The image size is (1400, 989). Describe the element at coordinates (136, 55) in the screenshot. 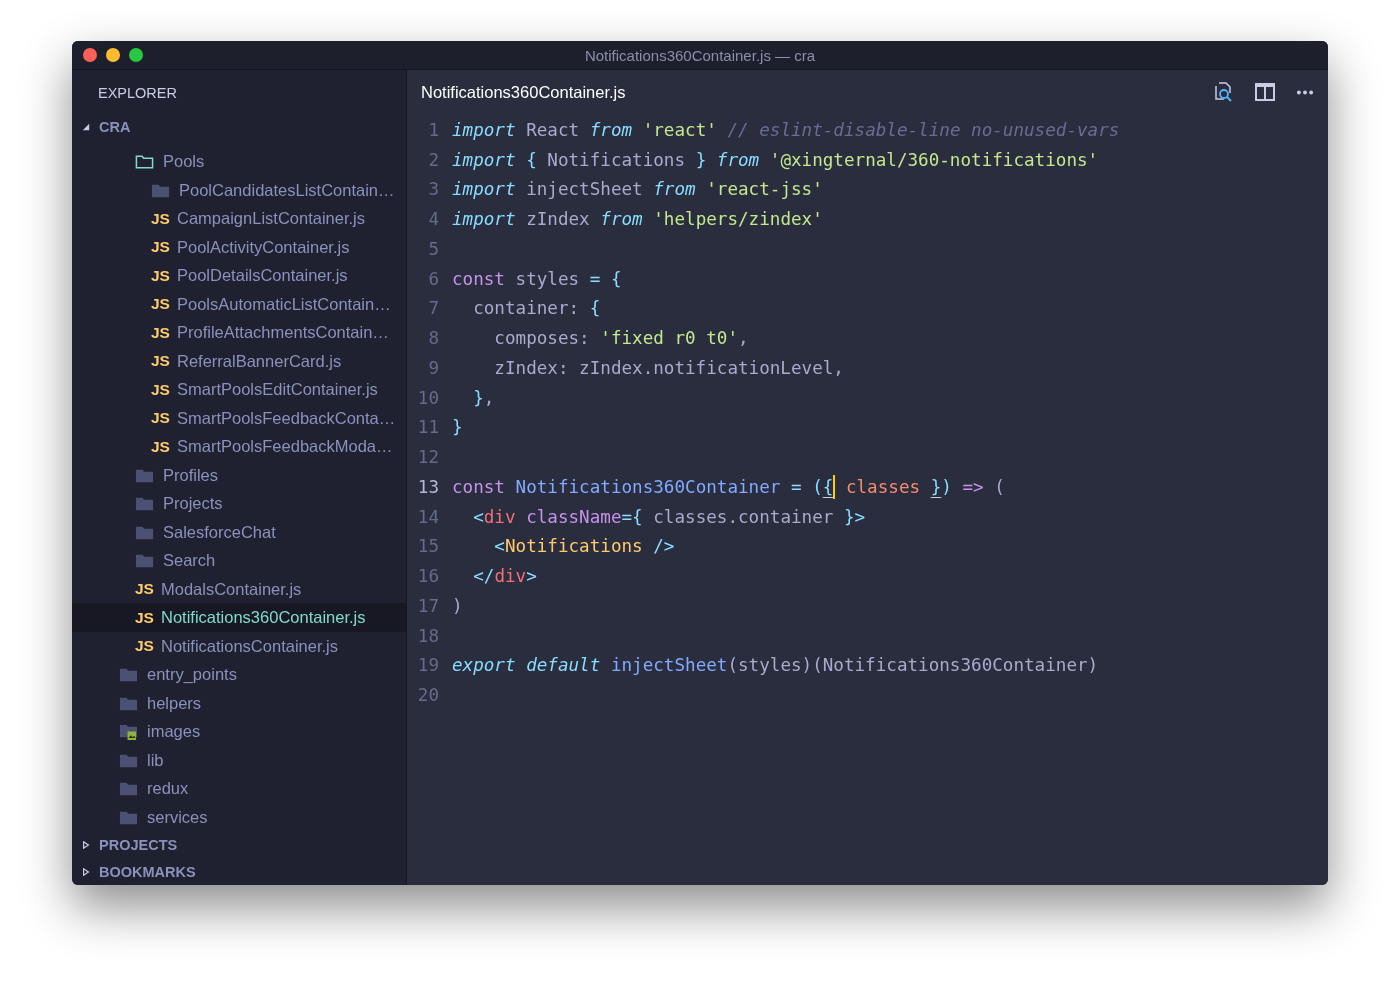

I see `zoom-button` at that location.